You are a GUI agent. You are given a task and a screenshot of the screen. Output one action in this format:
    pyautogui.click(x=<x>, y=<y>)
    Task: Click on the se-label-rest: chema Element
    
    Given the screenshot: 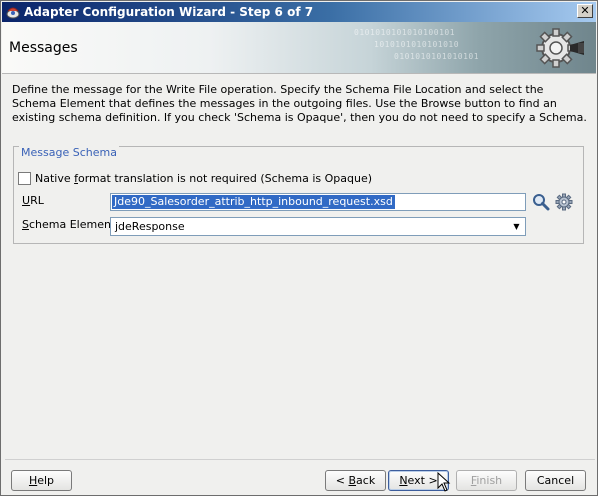 What is the action you would take?
    pyautogui.click(x=72, y=224)
    